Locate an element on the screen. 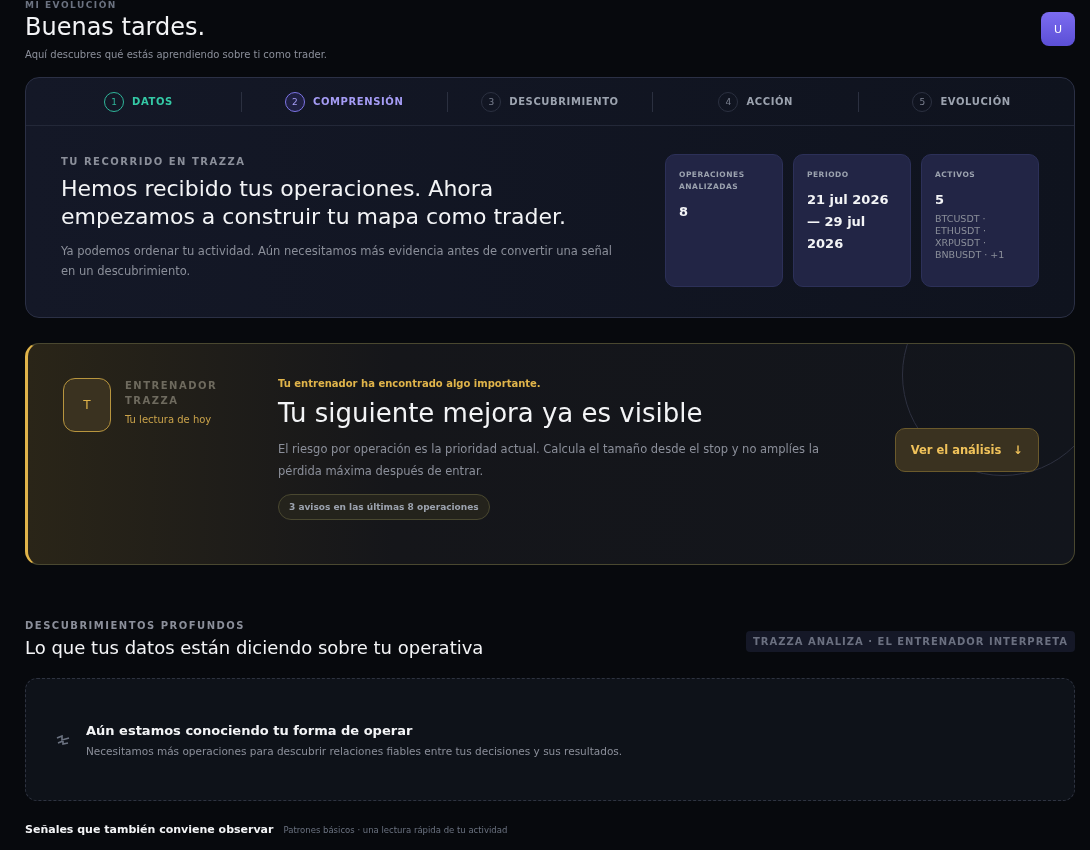 The width and height of the screenshot is (1090, 850). step-label: DATOS is located at coordinates (152, 101).